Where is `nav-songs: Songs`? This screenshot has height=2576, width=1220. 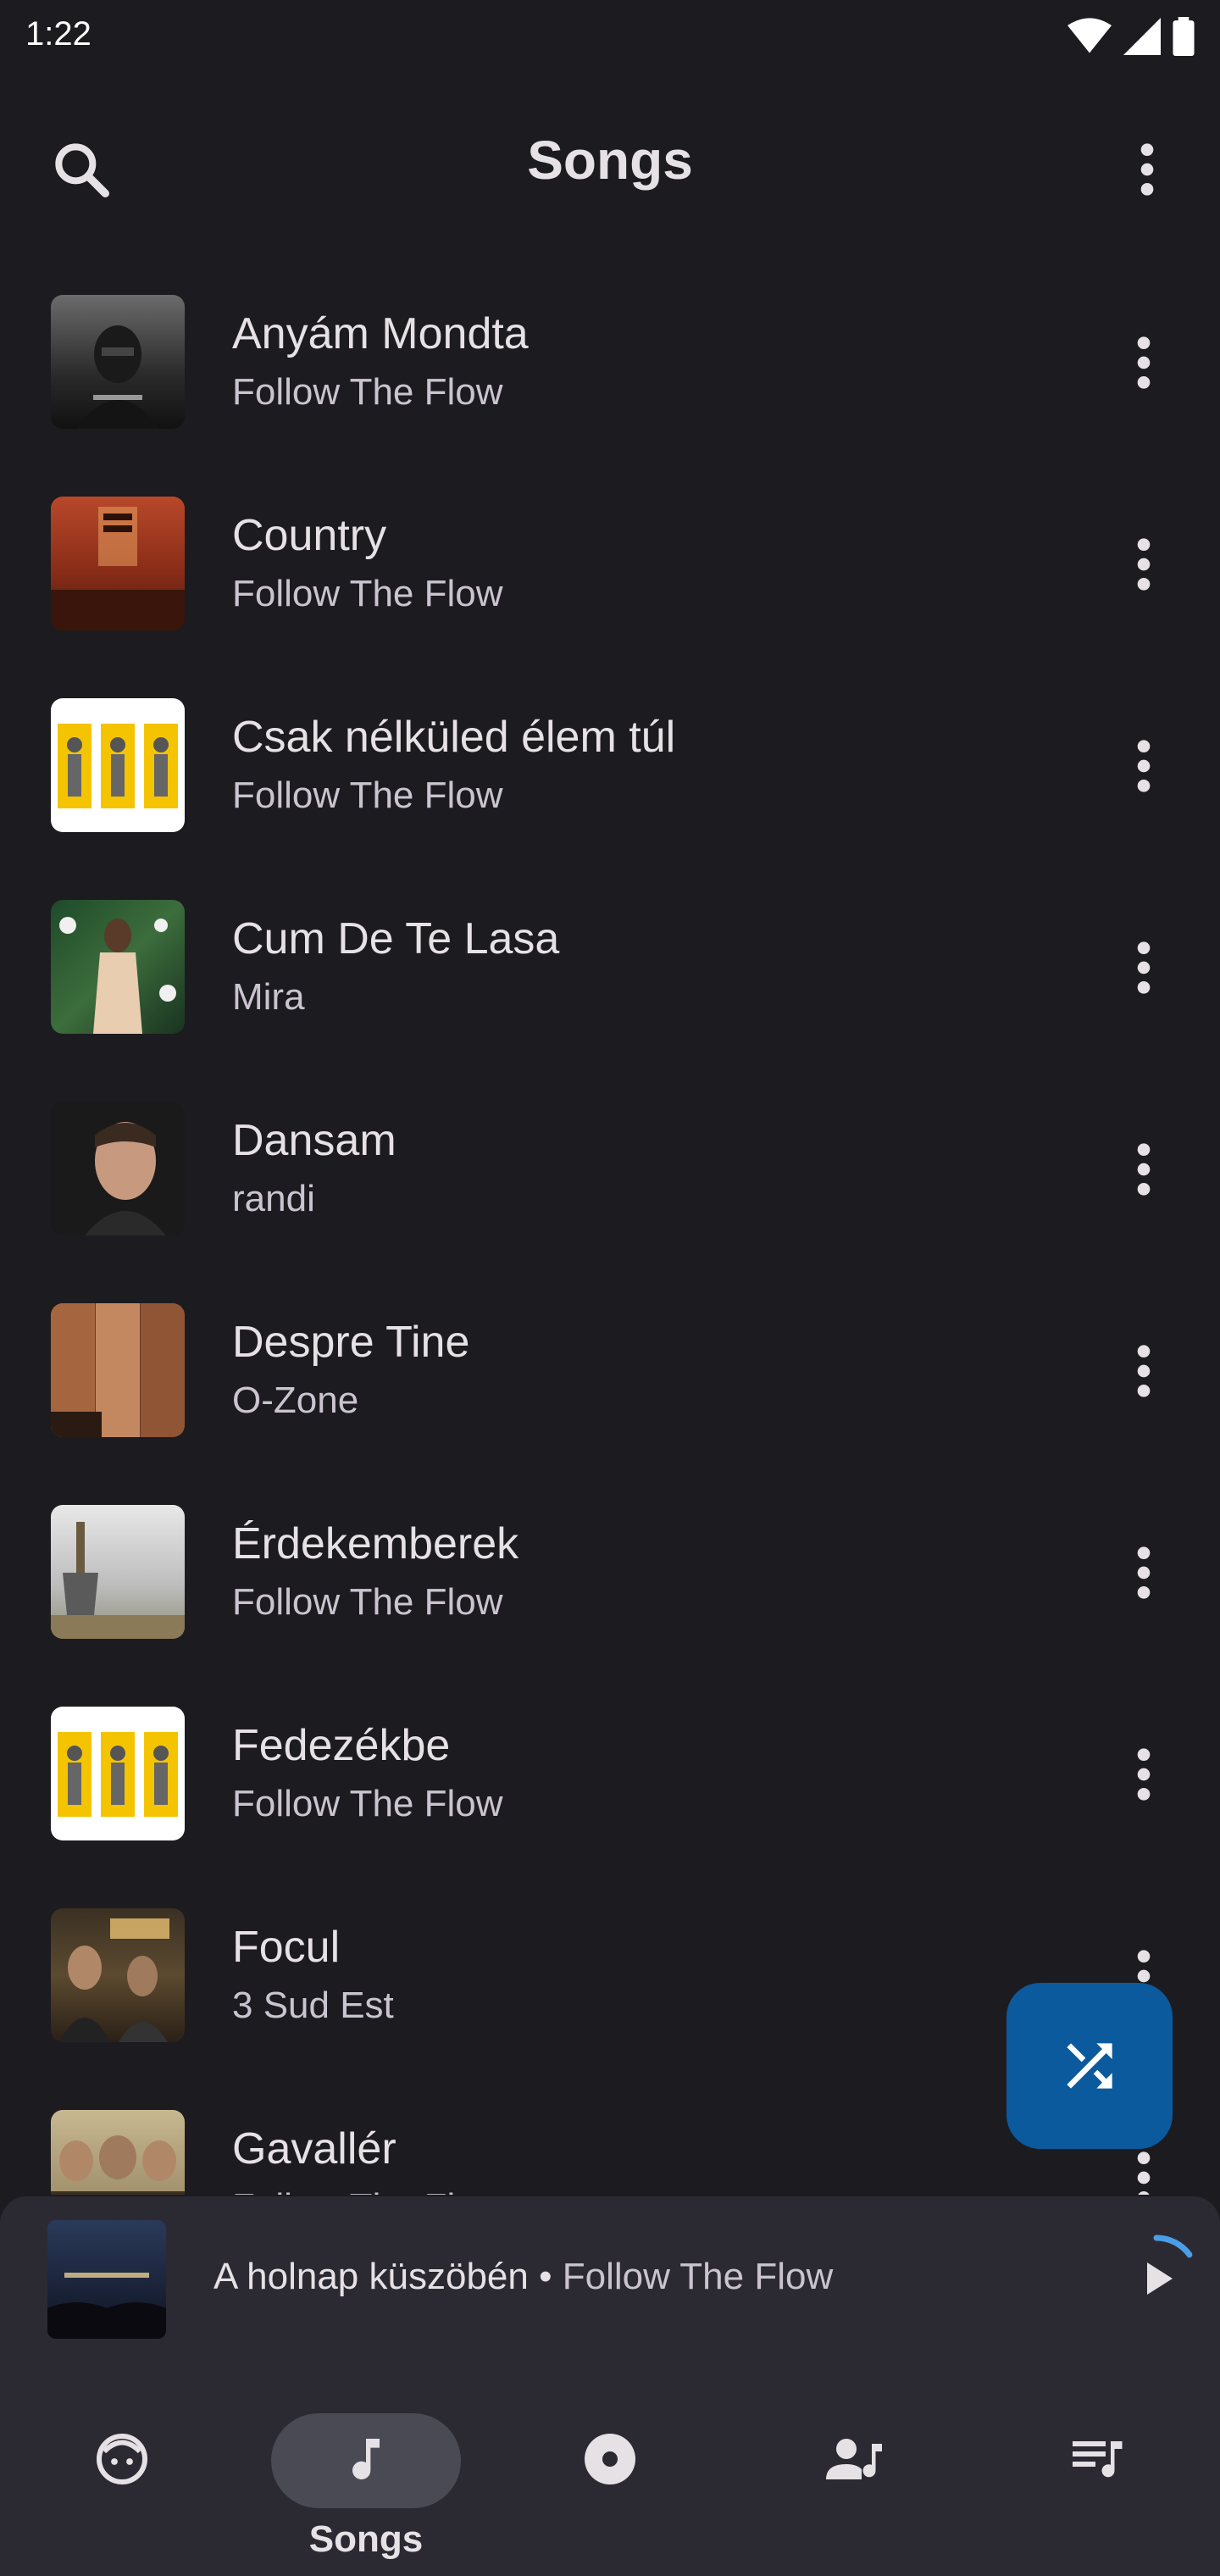 nav-songs: Songs is located at coordinates (366, 2471).